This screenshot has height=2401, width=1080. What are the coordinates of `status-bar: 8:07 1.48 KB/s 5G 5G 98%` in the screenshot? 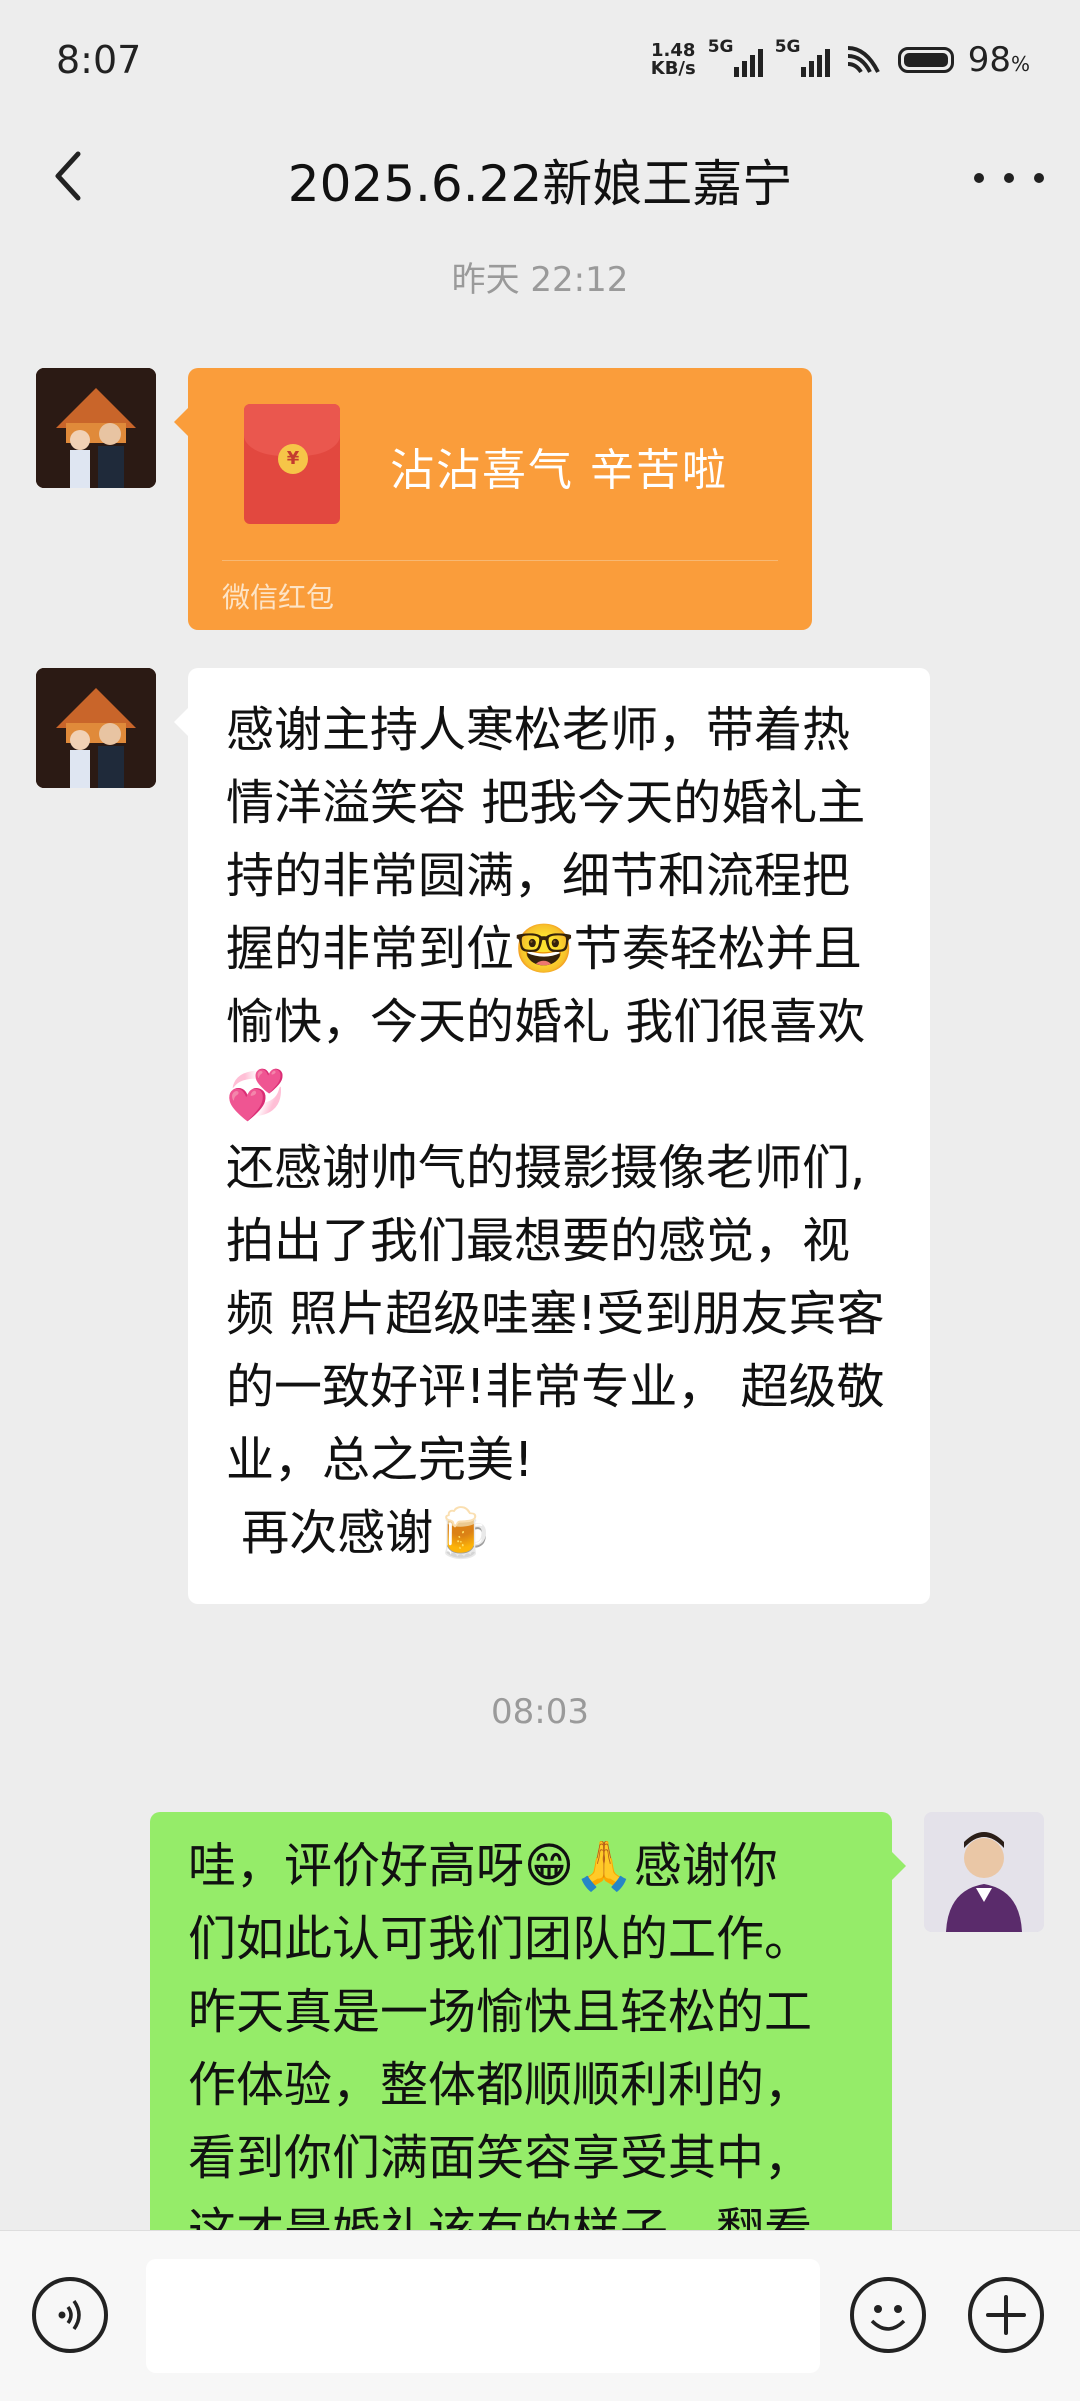 It's located at (540, 60).